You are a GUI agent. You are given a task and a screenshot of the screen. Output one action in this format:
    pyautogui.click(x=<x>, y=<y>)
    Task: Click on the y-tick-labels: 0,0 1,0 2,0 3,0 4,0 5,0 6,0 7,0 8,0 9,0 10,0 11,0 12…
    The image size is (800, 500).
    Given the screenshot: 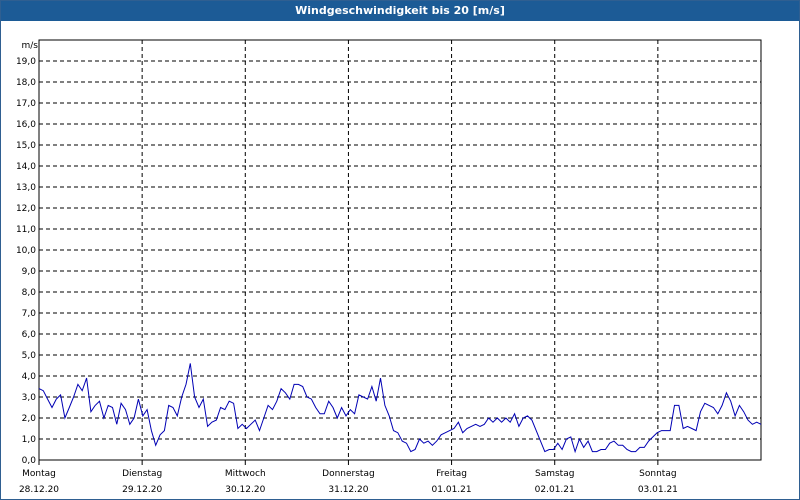 What is the action you would take?
    pyautogui.click(x=26, y=261)
    